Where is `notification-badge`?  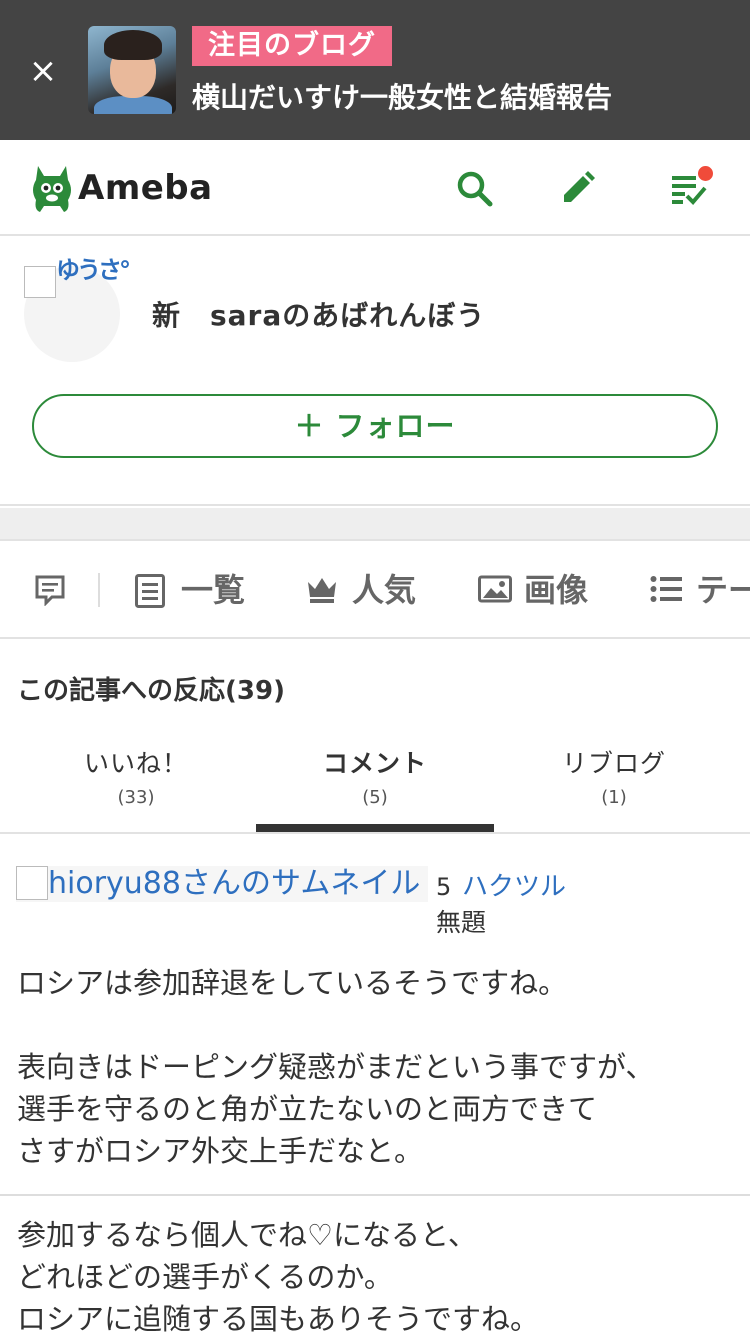 notification-badge is located at coordinates (705, 173).